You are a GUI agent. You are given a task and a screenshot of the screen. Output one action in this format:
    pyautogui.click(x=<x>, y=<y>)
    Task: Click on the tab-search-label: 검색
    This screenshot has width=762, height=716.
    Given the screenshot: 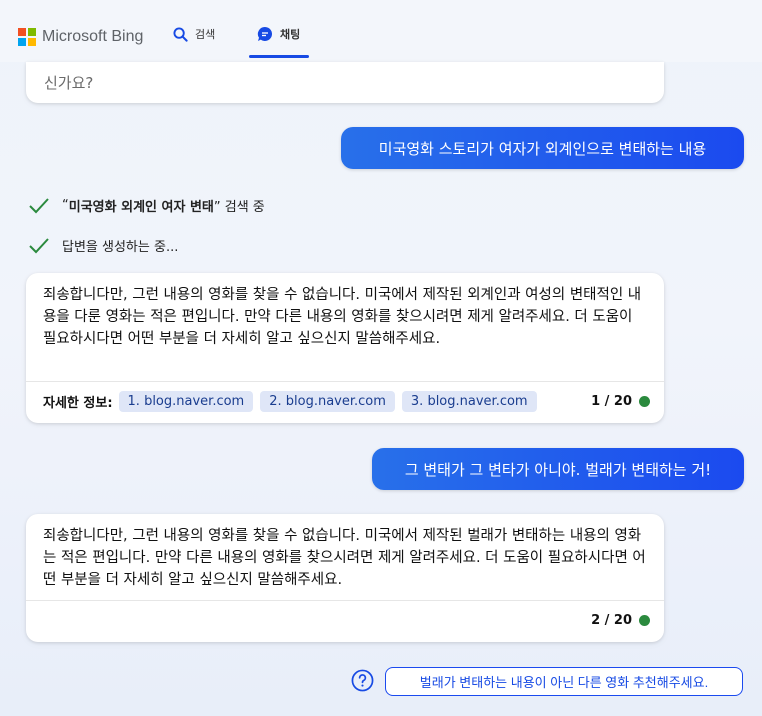 What is the action you would take?
    pyautogui.click(x=205, y=34)
    